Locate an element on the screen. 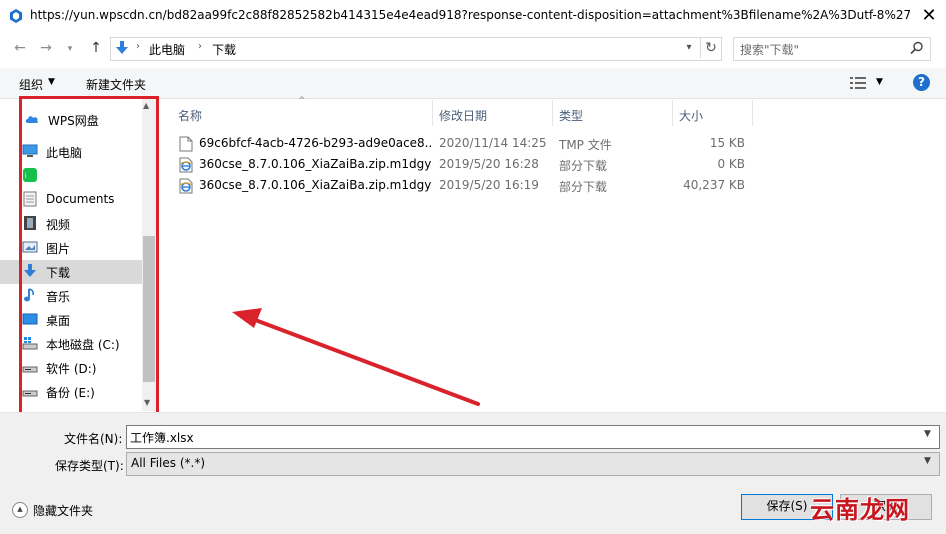 The image size is (946, 534). address-dropdown-icon: ▾ is located at coordinates (689, 48).